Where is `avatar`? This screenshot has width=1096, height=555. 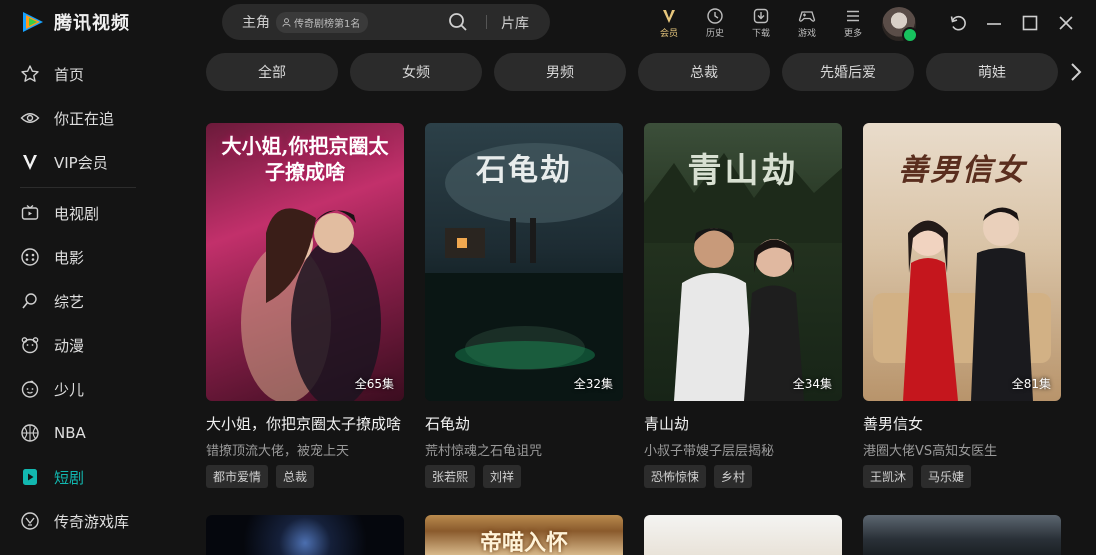
avatar is located at coordinates (900, 25).